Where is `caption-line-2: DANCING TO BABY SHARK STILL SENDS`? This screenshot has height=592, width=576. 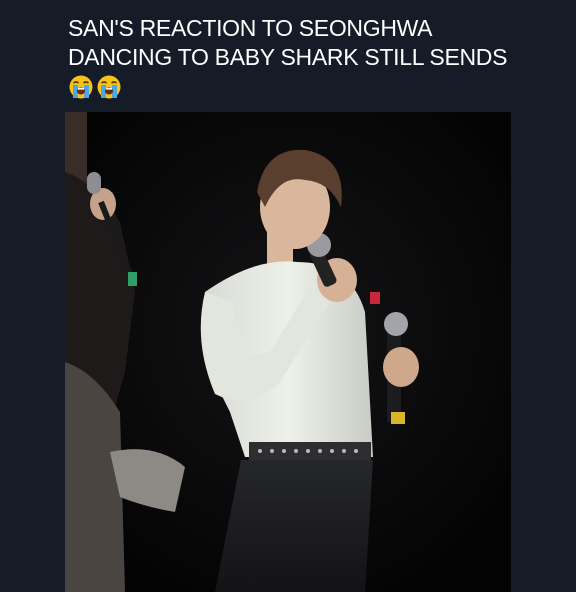 caption-line-2: DANCING TO BABY SHARK STILL SENDS is located at coordinates (288, 57).